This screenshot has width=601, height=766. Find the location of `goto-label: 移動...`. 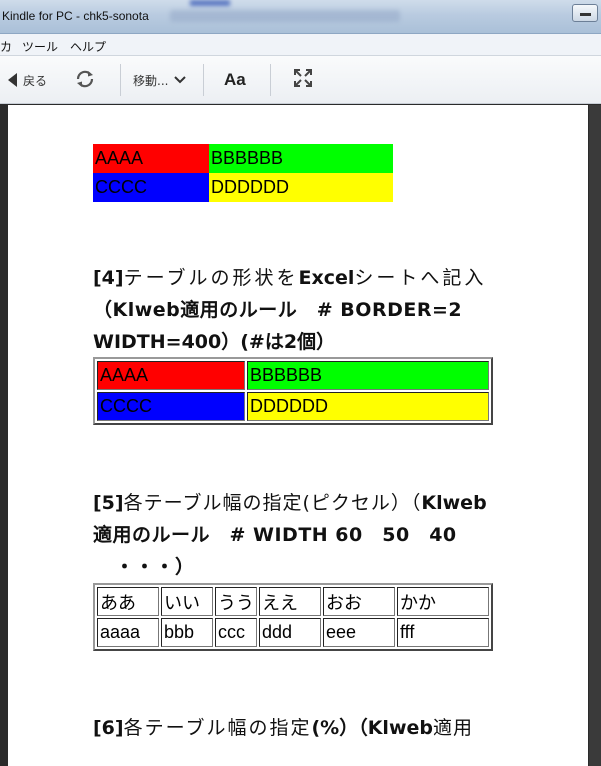

goto-label: 移動... is located at coordinates (151, 80).